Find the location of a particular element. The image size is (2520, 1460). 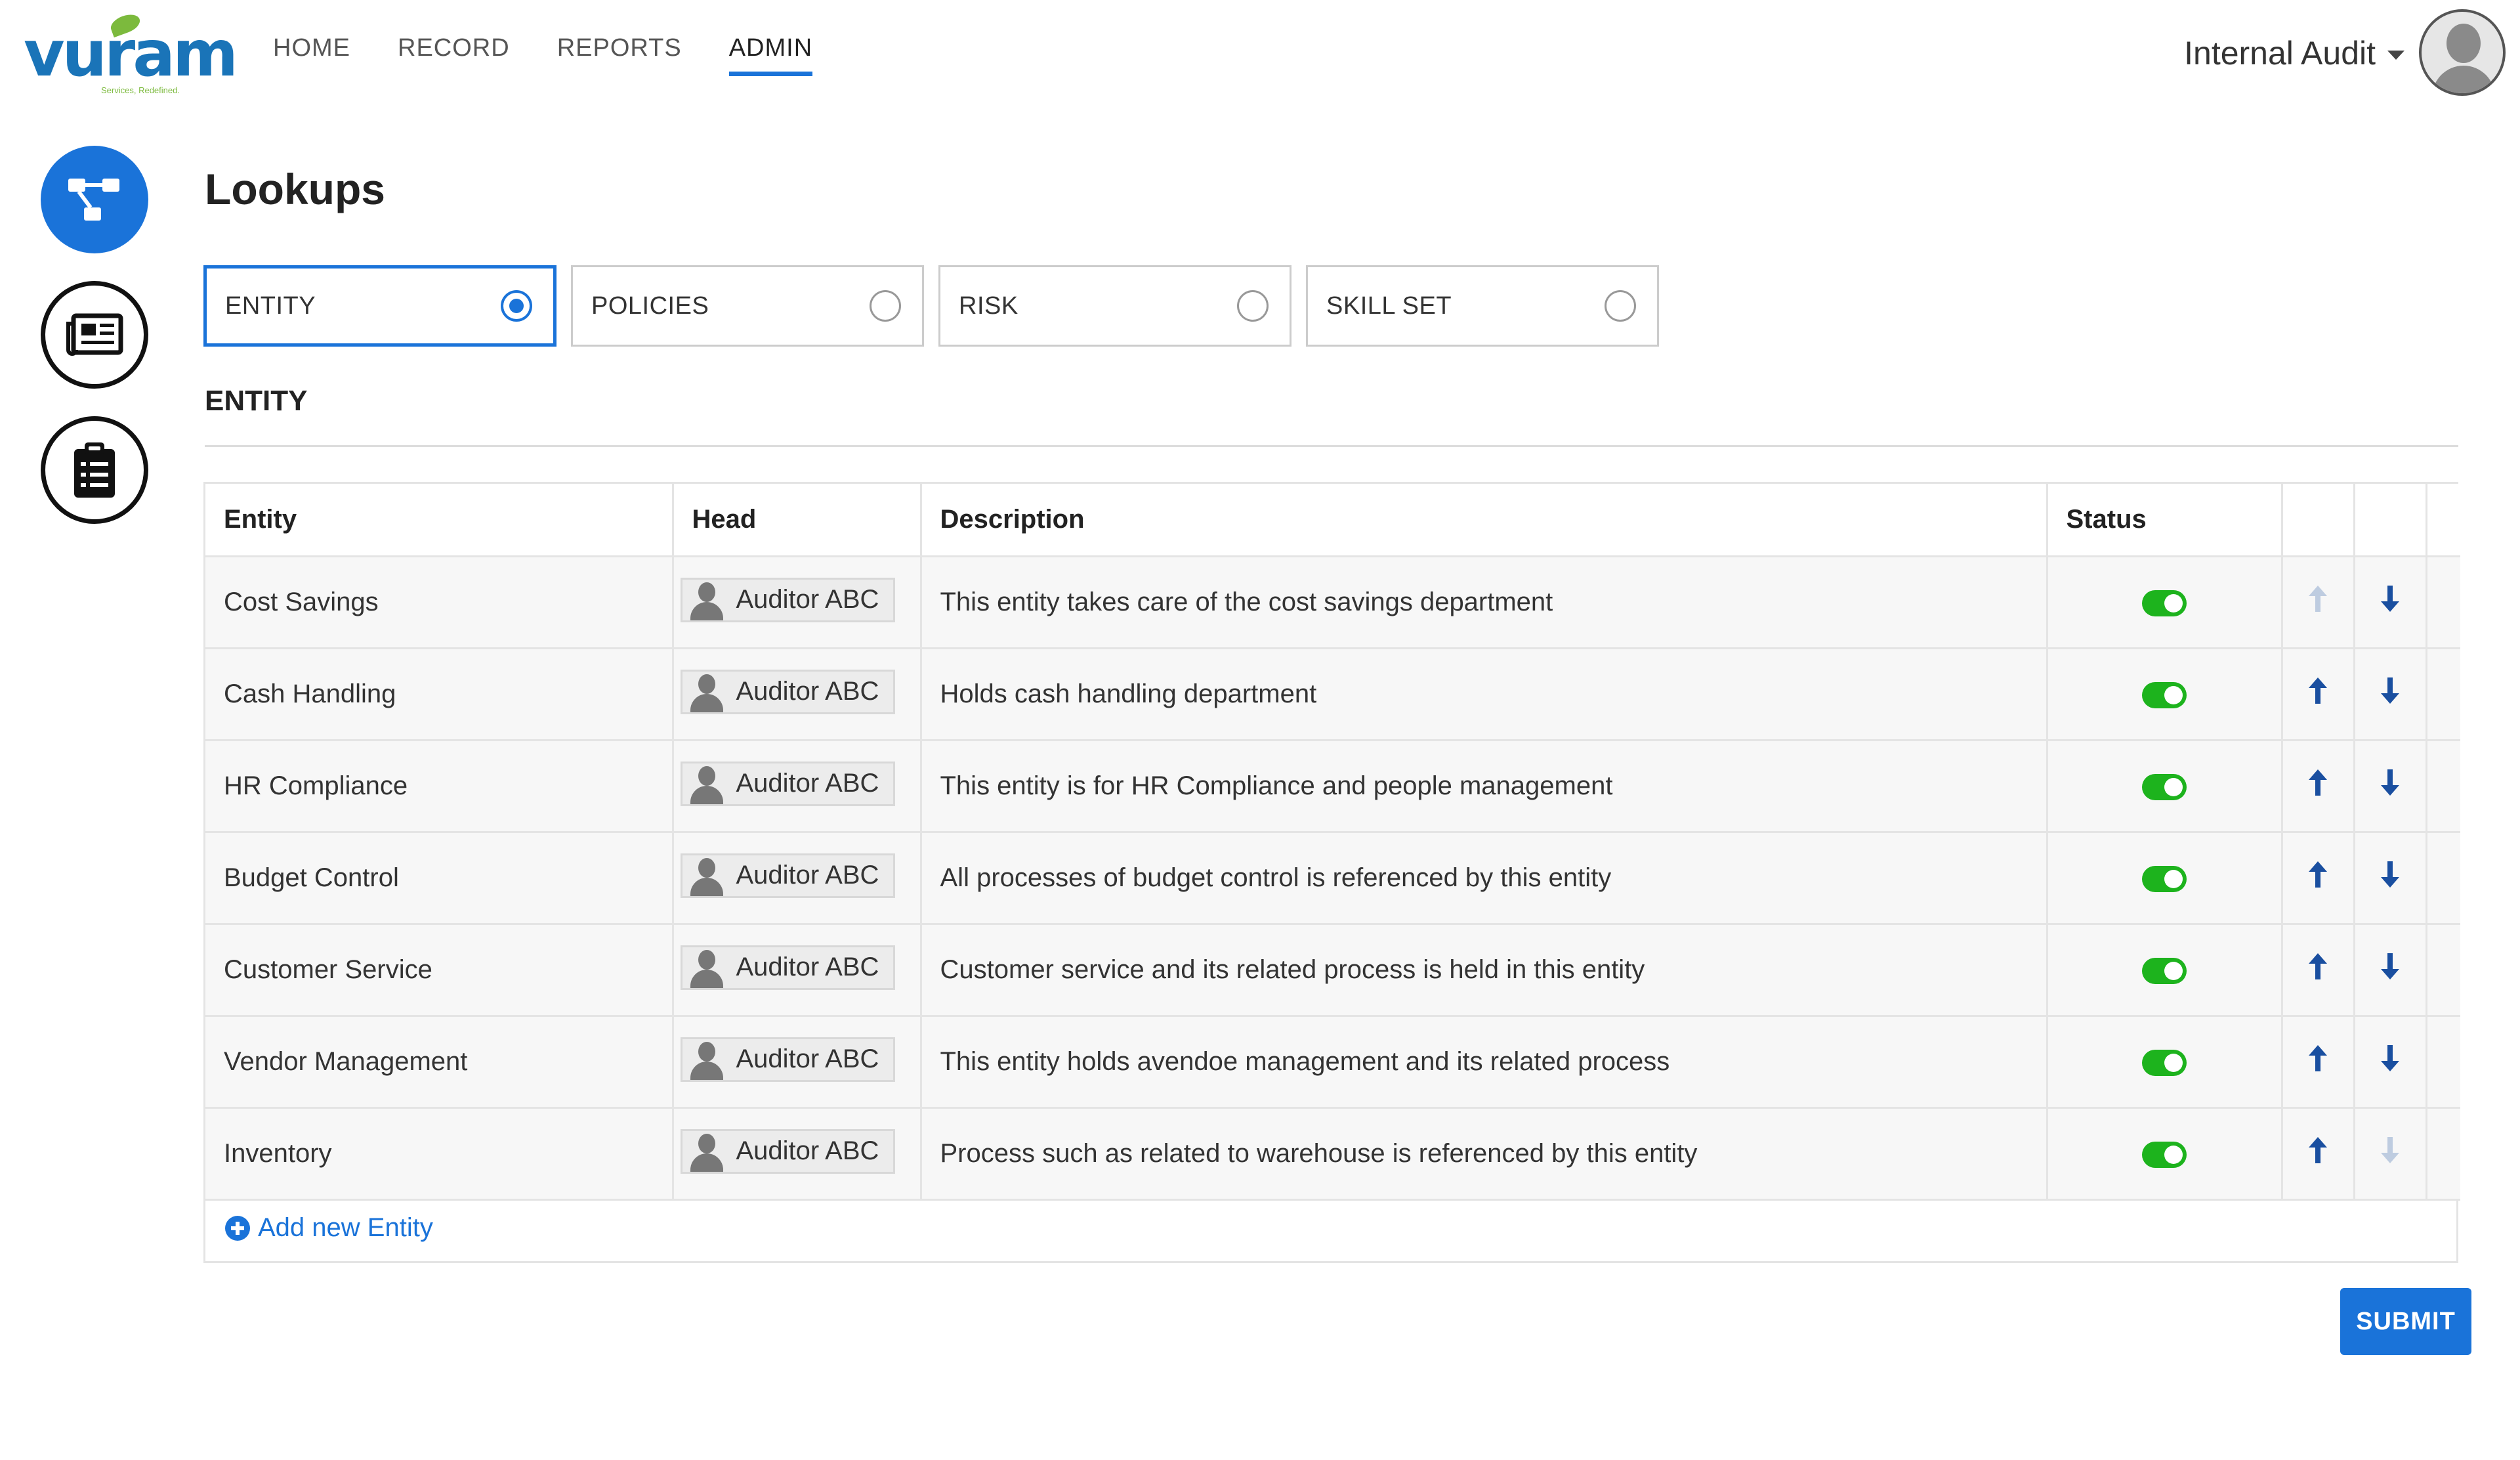

entity-name-cell: Inventory is located at coordinates (439, 1154).